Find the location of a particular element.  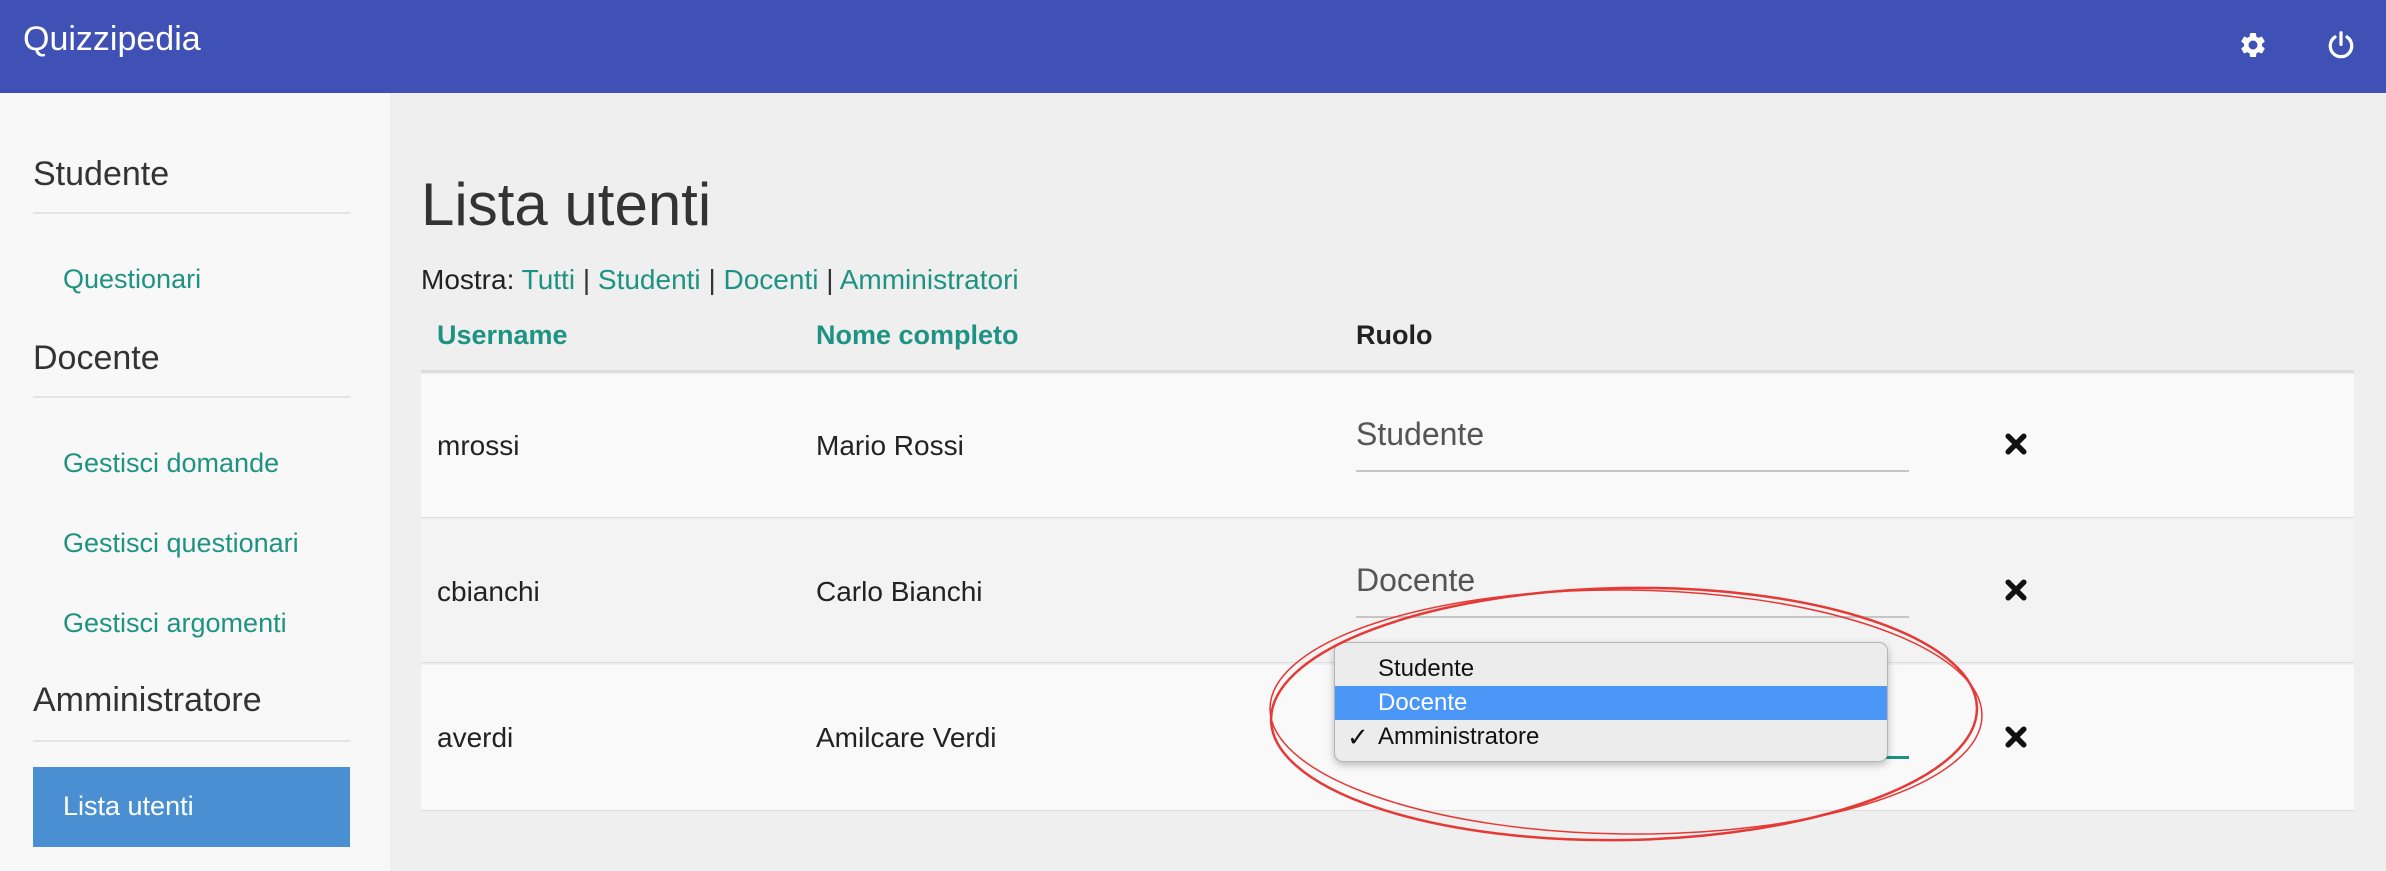

filter-tutti-link: Tutti is located at coordinates (548, 279).